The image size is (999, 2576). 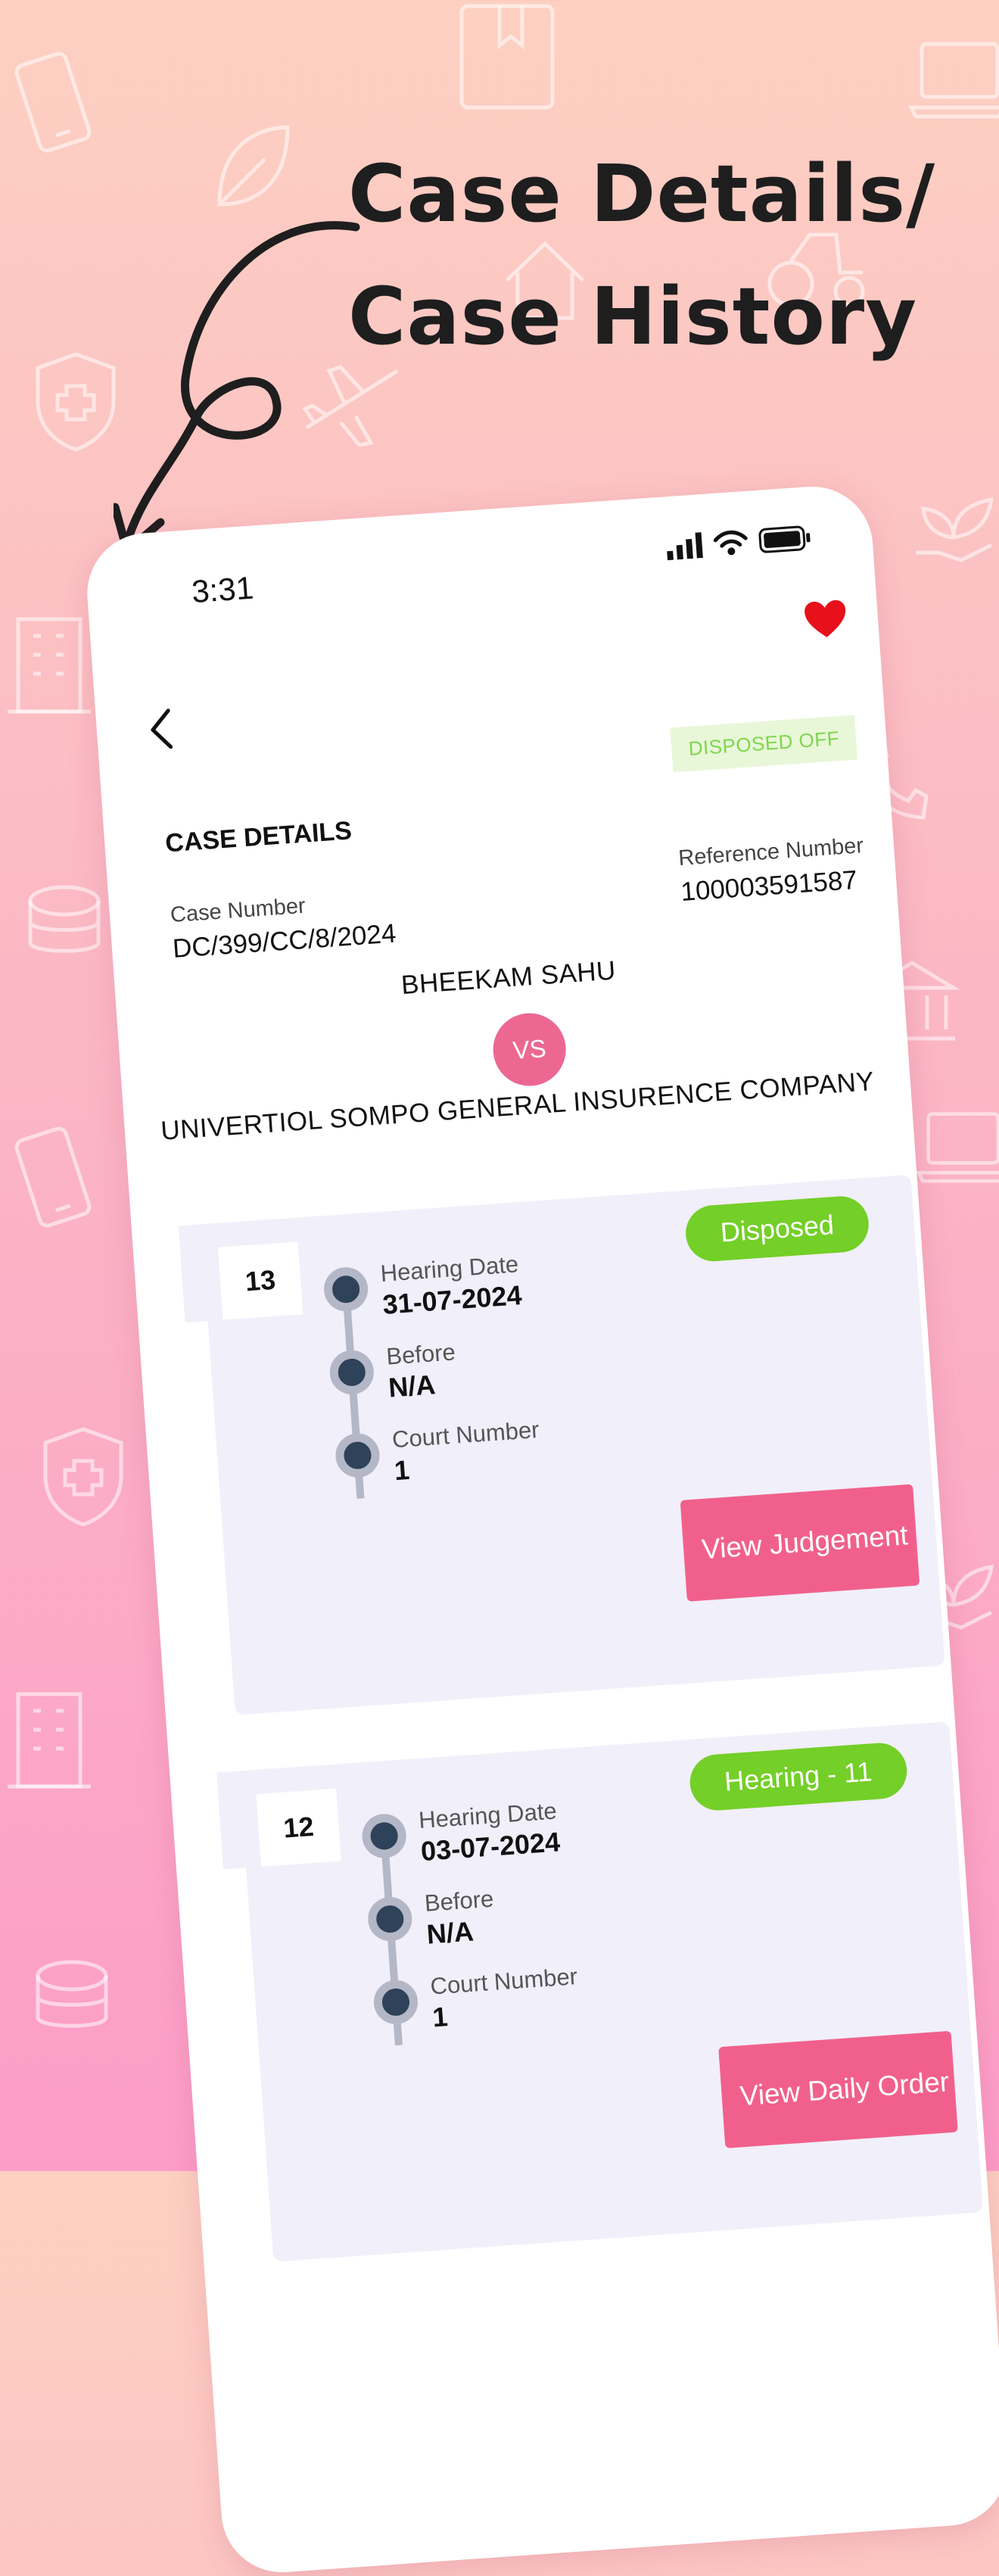 What do you see at coordinates (632, 316) in the screenshot?
I see `headline-line-2: Case History` at bounding box center [632, 316].